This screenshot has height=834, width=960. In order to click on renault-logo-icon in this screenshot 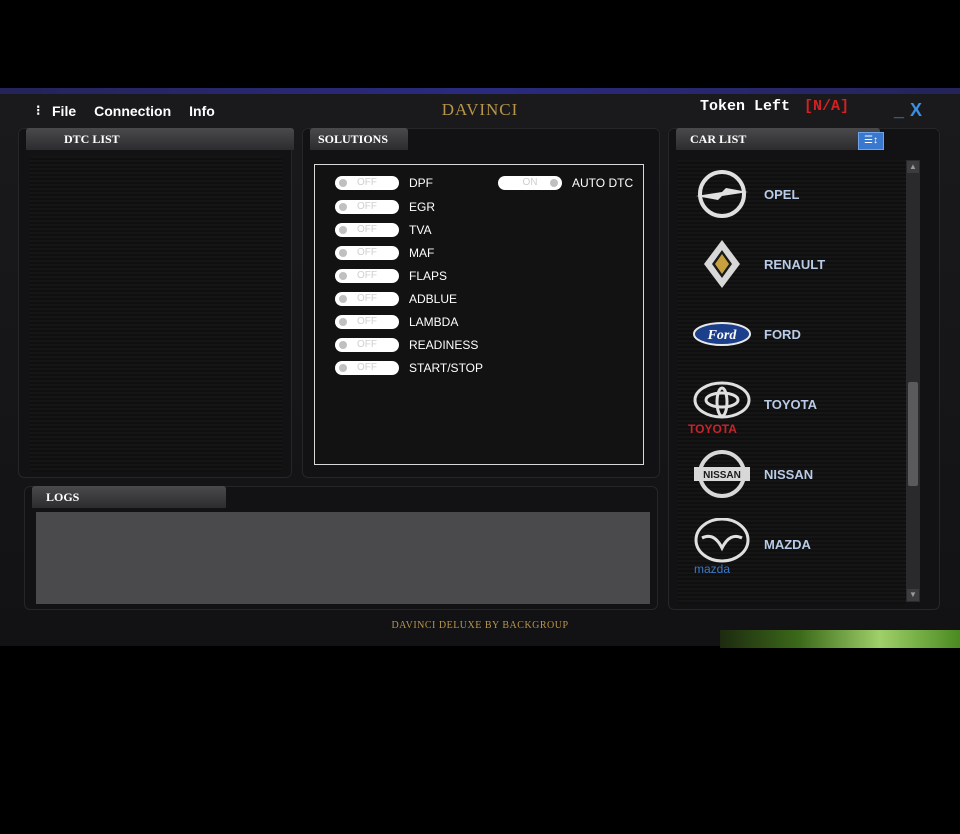, I will do `click(722, 264)`.